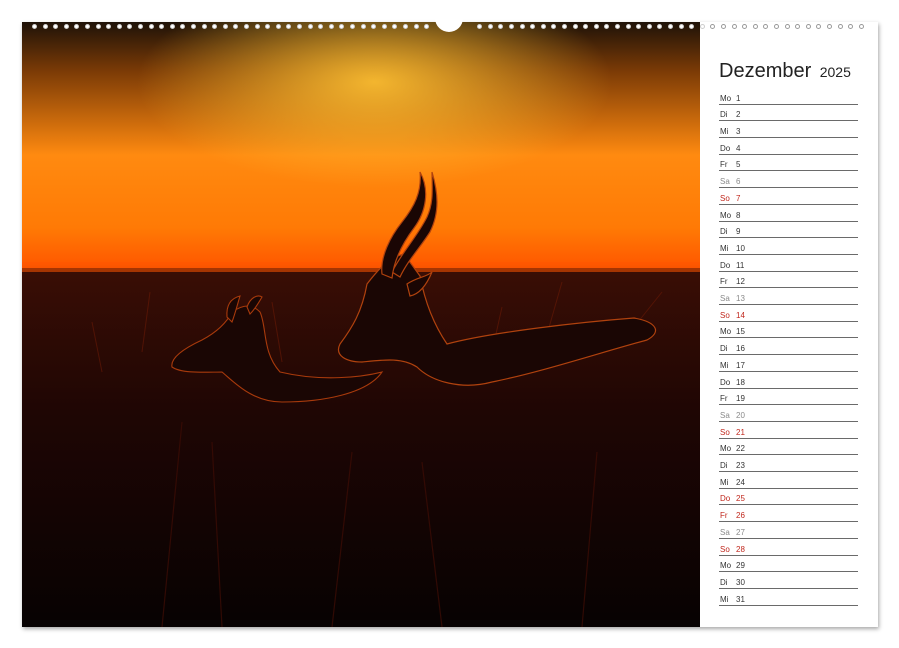  I want to click on day-number: 16, so click(740, 349).